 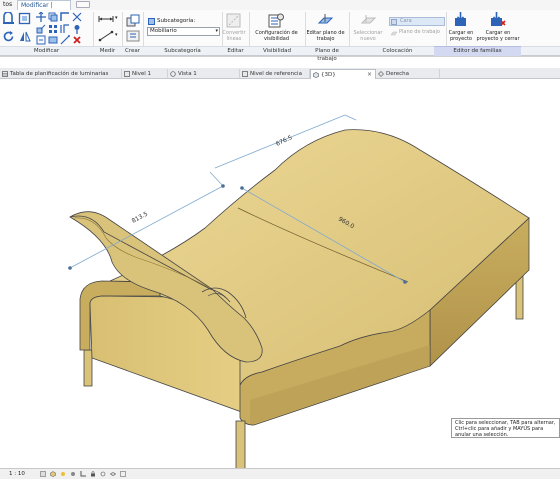 What do you see at coordinates (233, 20) in the screenshot?
I see `convert-lines-icon` at bounding box center [233, 20].